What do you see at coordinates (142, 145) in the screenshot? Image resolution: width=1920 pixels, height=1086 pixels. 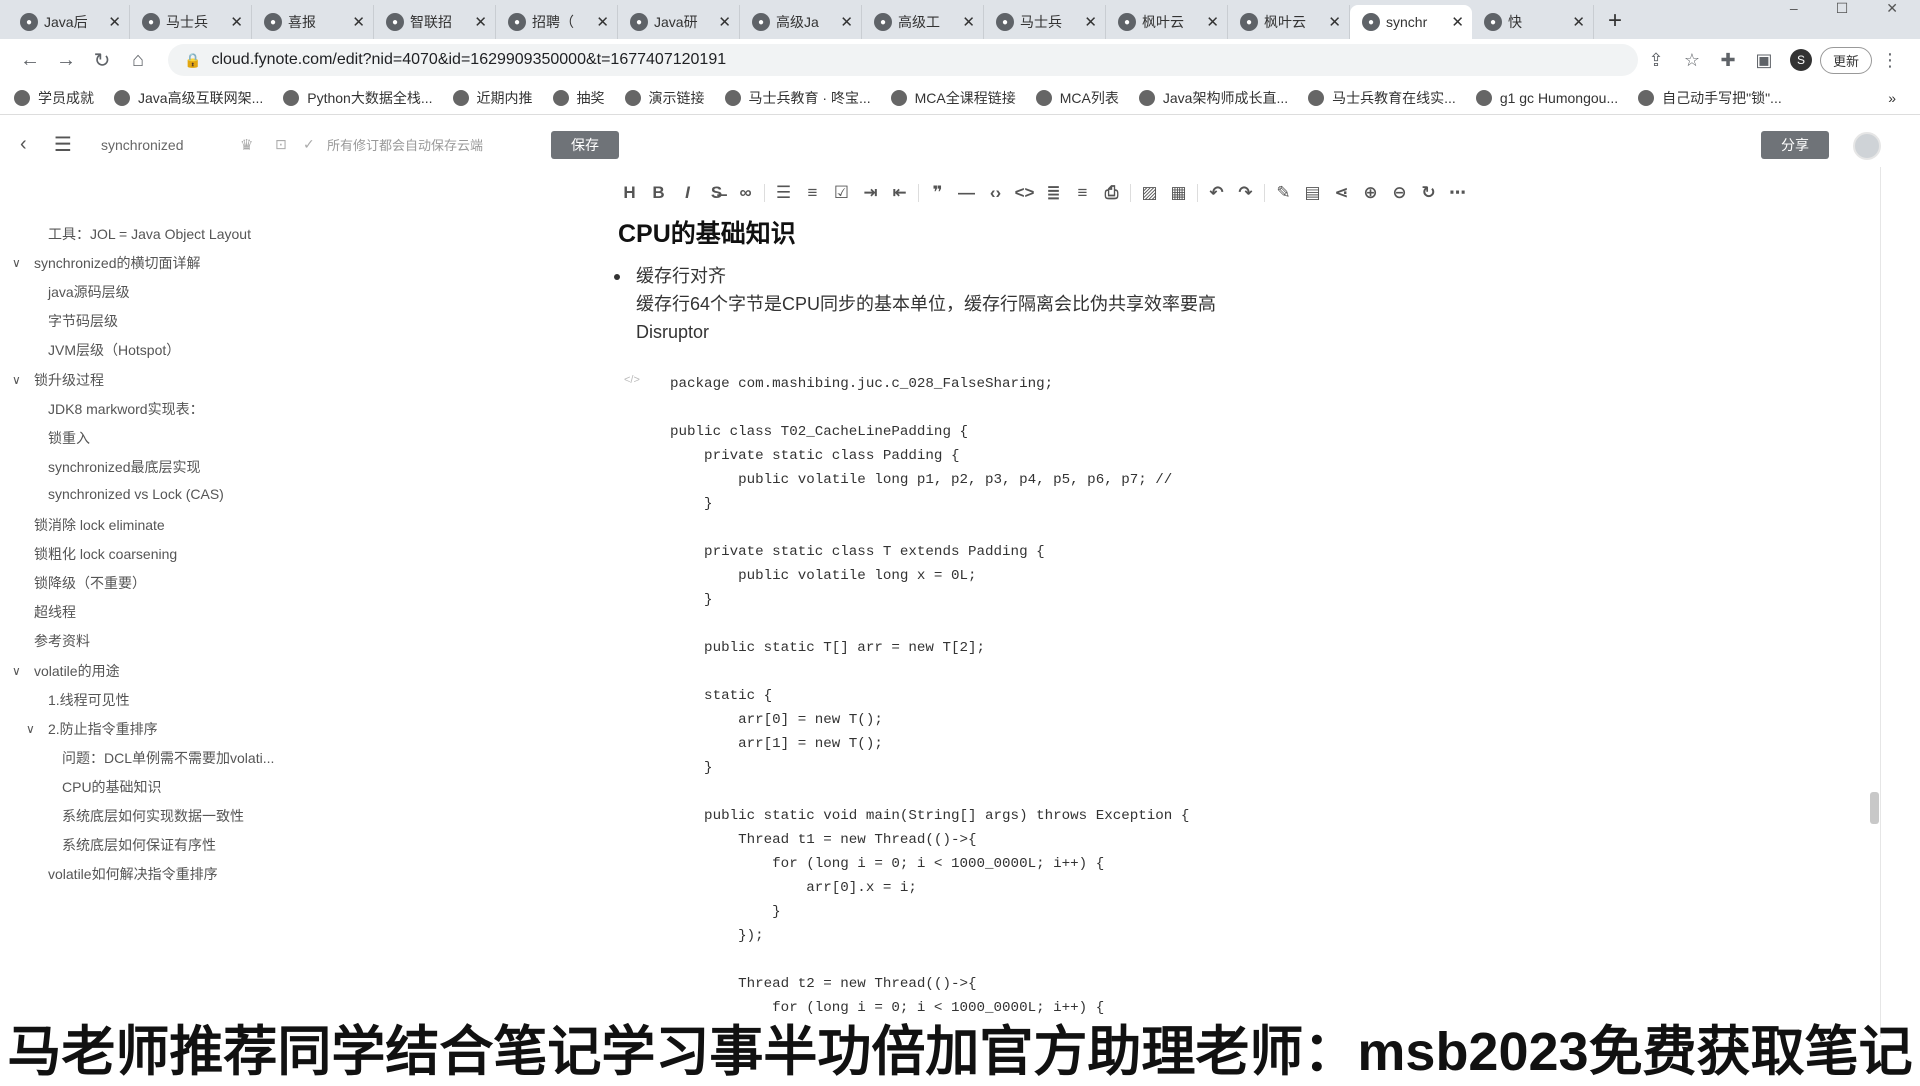 I see `doc-title: synchronized` at bounding box center [142, 145].